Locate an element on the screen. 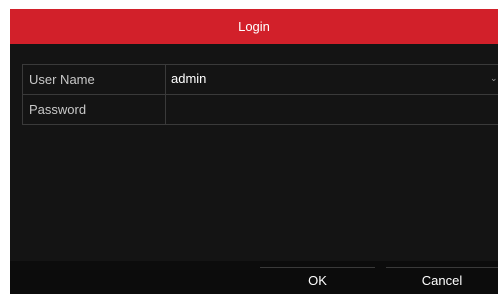 The width and height of the screenshot is (498, 294). dialog-title: Login is located at coordinates (254, 26).